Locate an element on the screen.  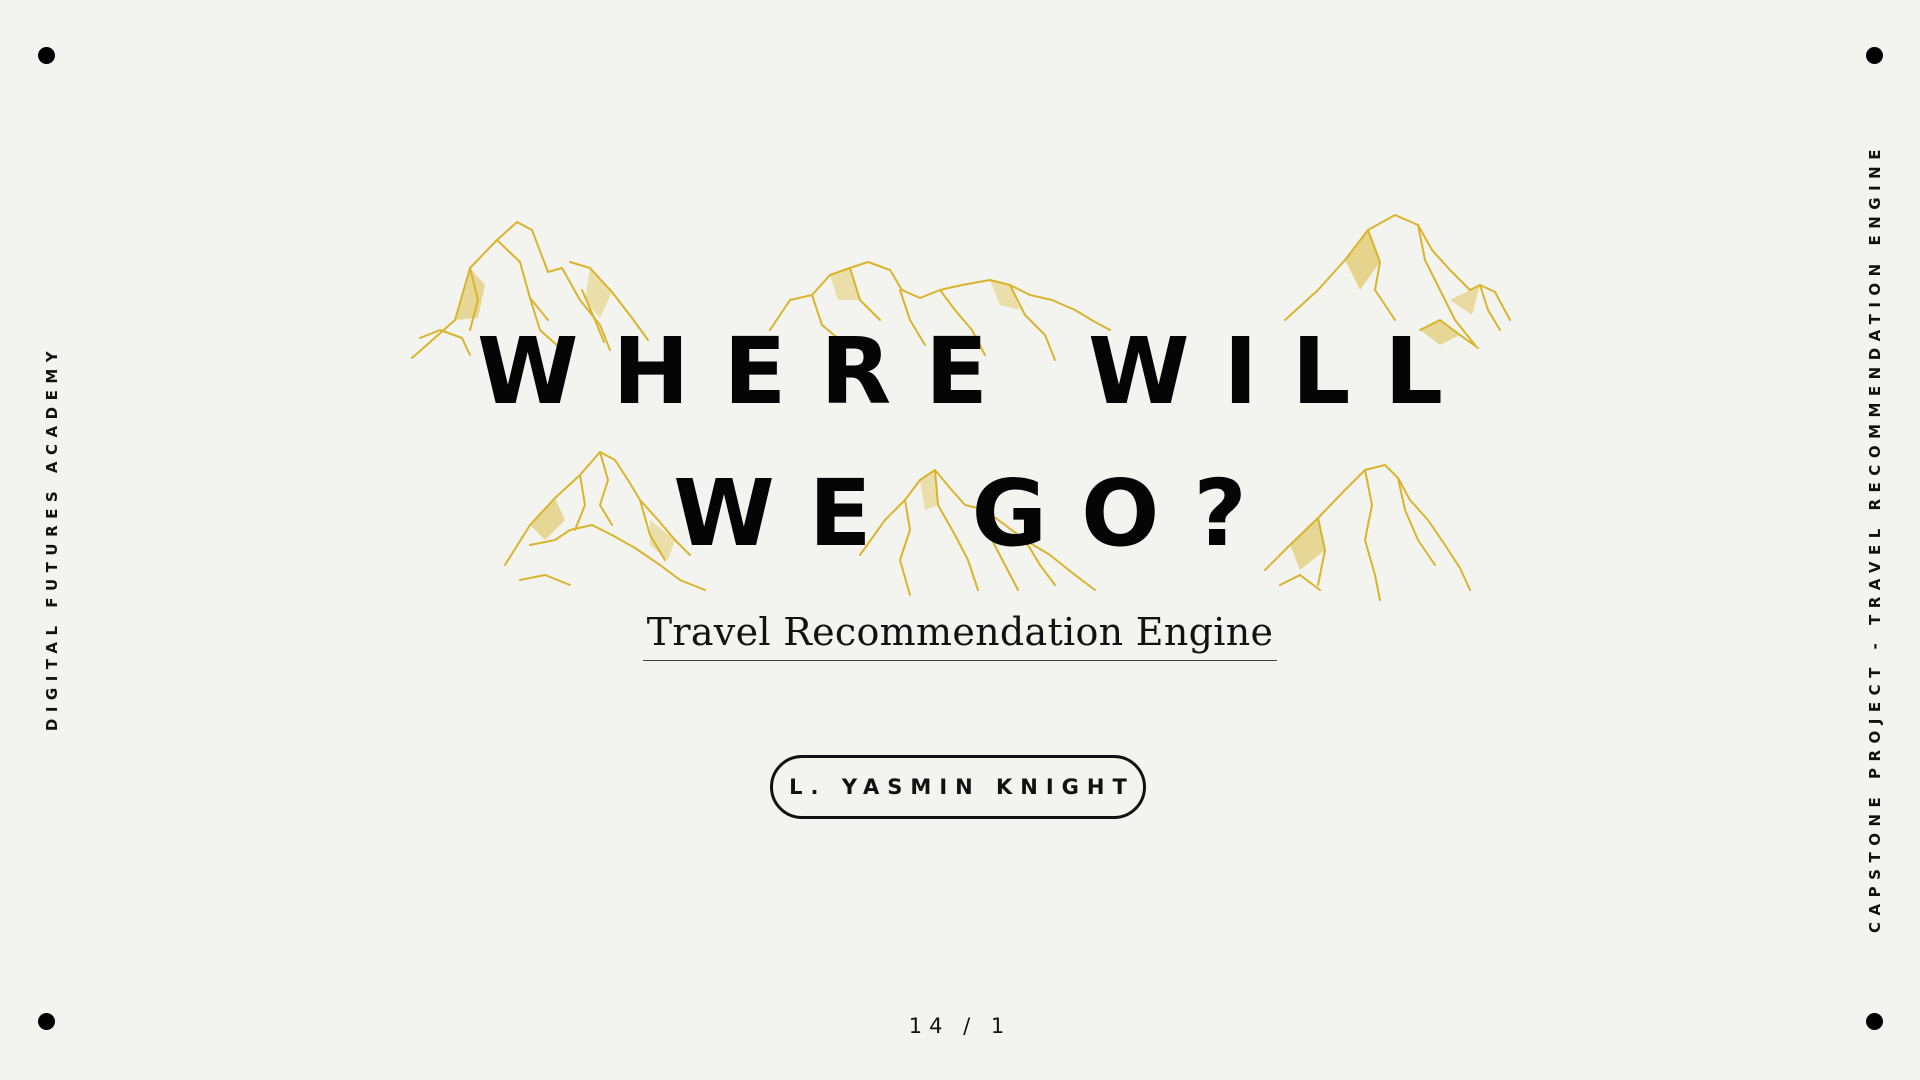
subtitle-container: Travel Recommendation Engine is located at coordinates (960, 635).